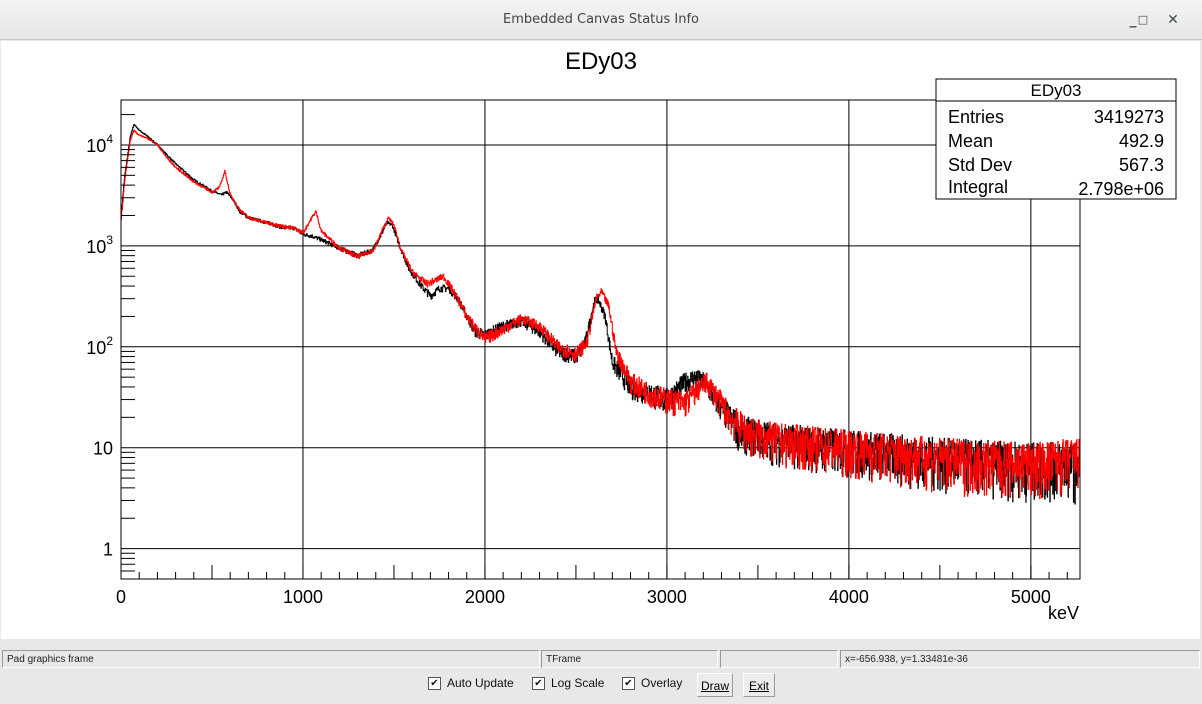  Describe the element at coordinates (1141, 165) in the screenshot. I see `stats-value: 567.3` at that location.